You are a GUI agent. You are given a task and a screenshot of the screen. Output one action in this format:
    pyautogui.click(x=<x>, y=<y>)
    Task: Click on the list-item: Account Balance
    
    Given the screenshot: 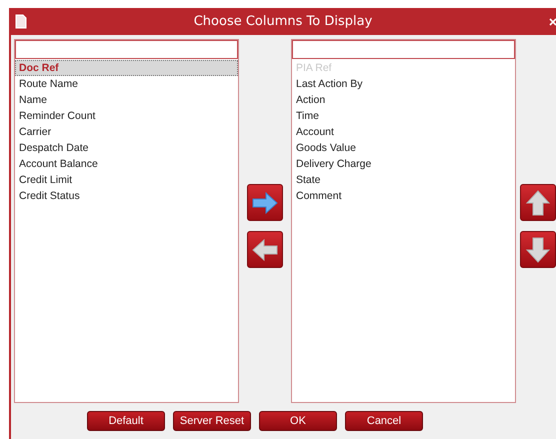 What is the action you would take?
    pyautogui.click(x=126, y=164)
    